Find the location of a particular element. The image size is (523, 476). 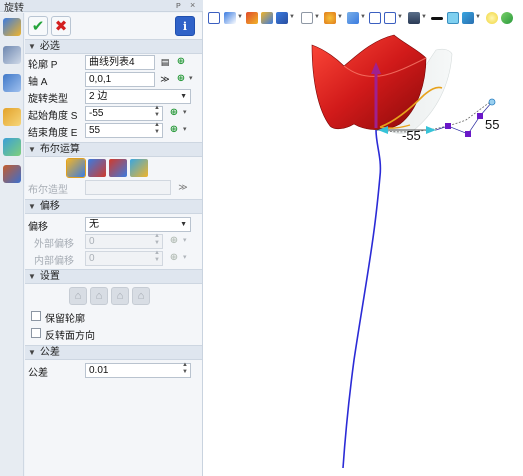

pencil-icon is located at coordinates (252, 18).